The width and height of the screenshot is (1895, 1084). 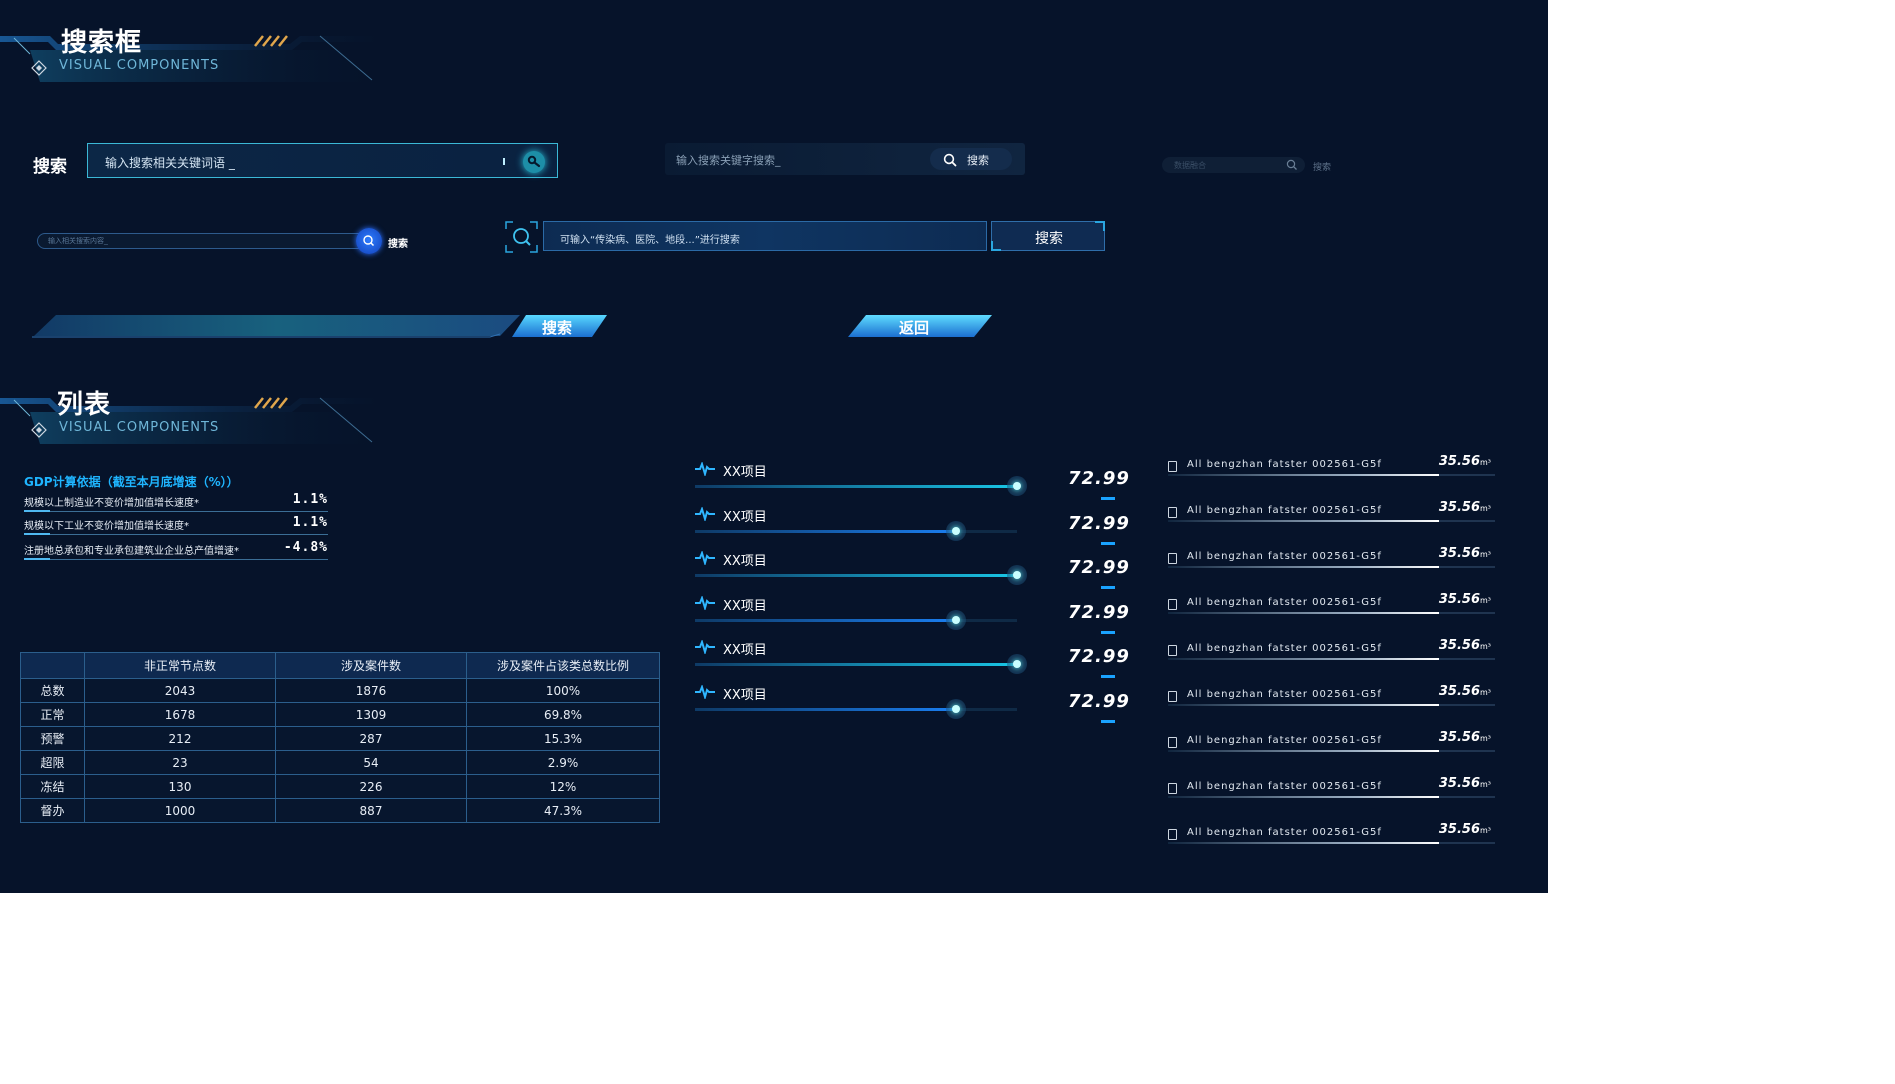 I want to click on table-cell: 212, so click(x=180, y=738).